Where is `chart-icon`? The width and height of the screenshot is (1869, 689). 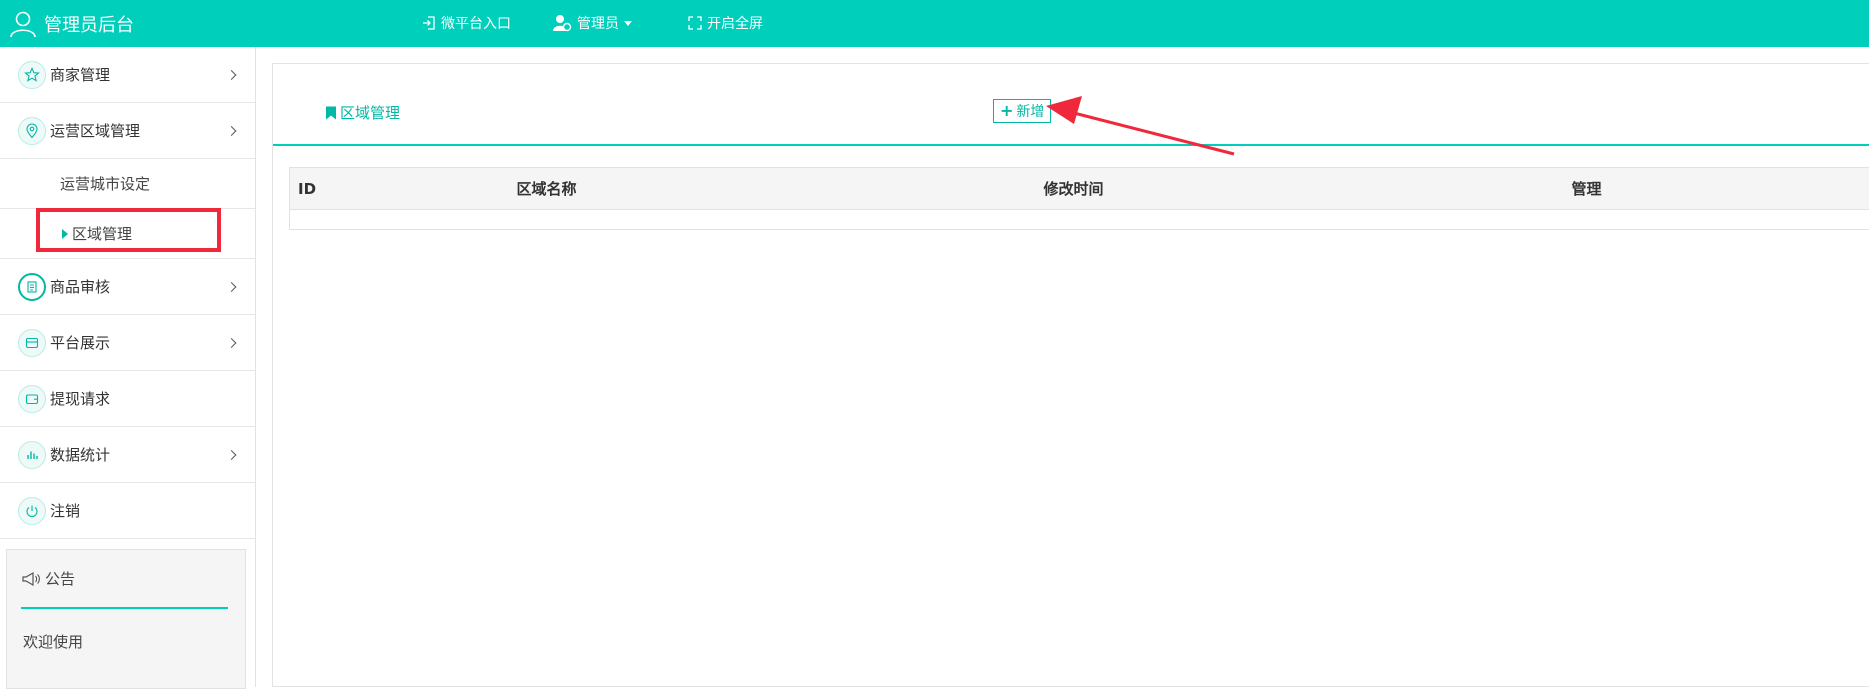 chart-icon is located at coordinates (32, 455).